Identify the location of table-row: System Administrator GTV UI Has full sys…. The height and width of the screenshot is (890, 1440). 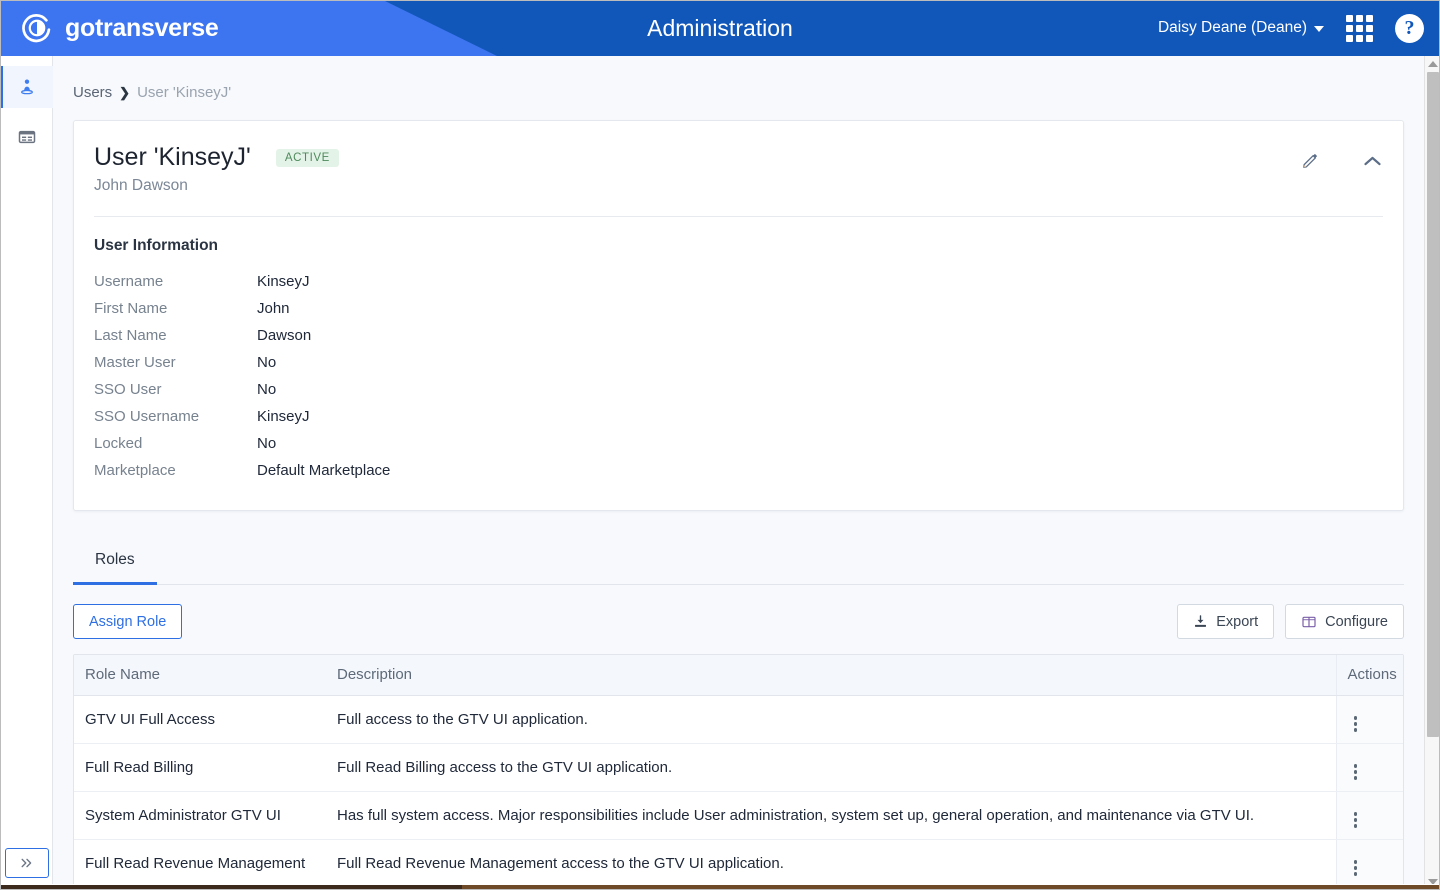
(738, 815).